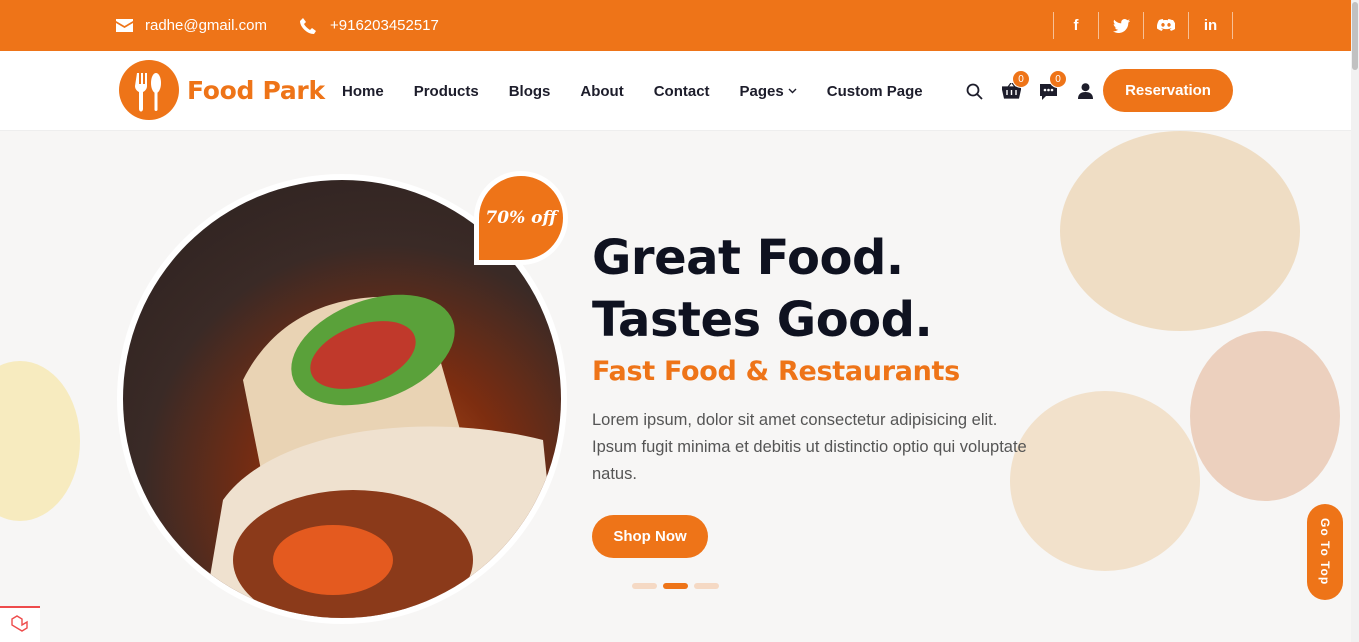 Image resolution: width=1359 pixels, height=642 pixels. Describe the element at coordinates (1075, 25) in the screenshot. I see `facebook-icon: f` at that location.